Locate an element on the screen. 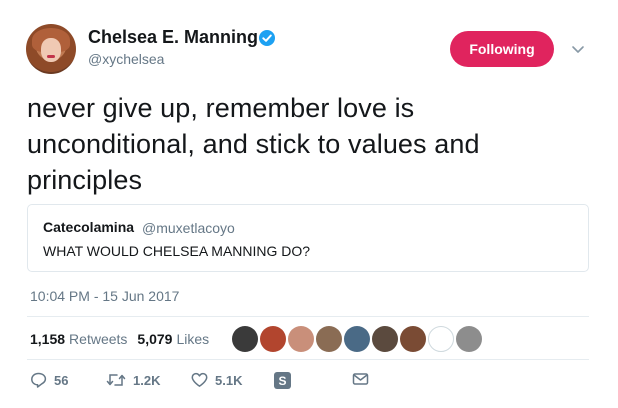 This screenshot has height=408, width=618. s-app-icon: S is located at coordinates (282, 380).